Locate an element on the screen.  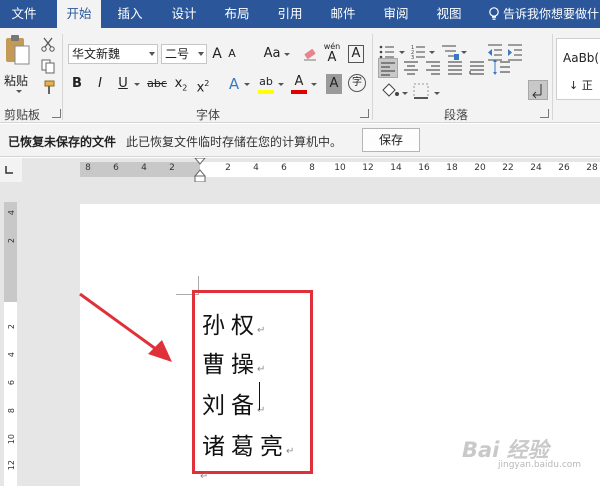
ruler-number: 18 is located at coordinates (452, 168).